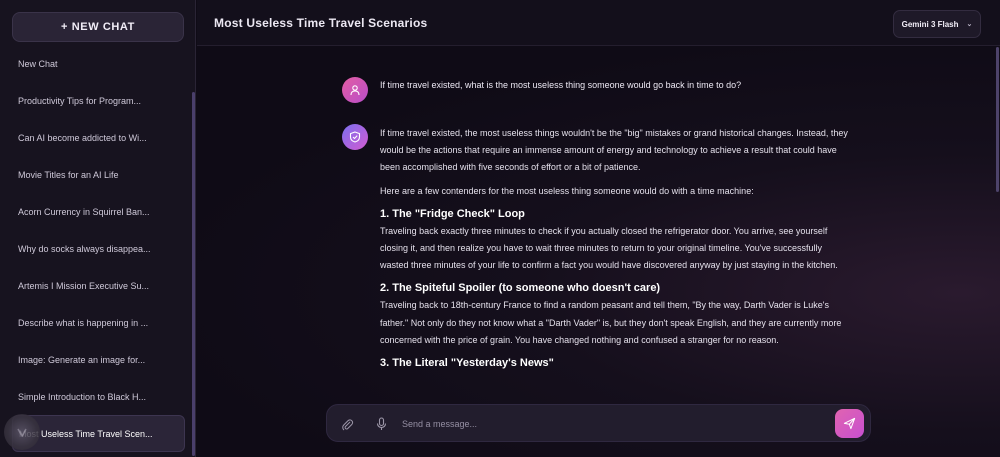 The height and width of the screenshot is (457, 1000). Describe the element at coordinates (452, 213) in the screenshot. I see `section-heading: 1. The "Fridge Check" Loop` at that location.